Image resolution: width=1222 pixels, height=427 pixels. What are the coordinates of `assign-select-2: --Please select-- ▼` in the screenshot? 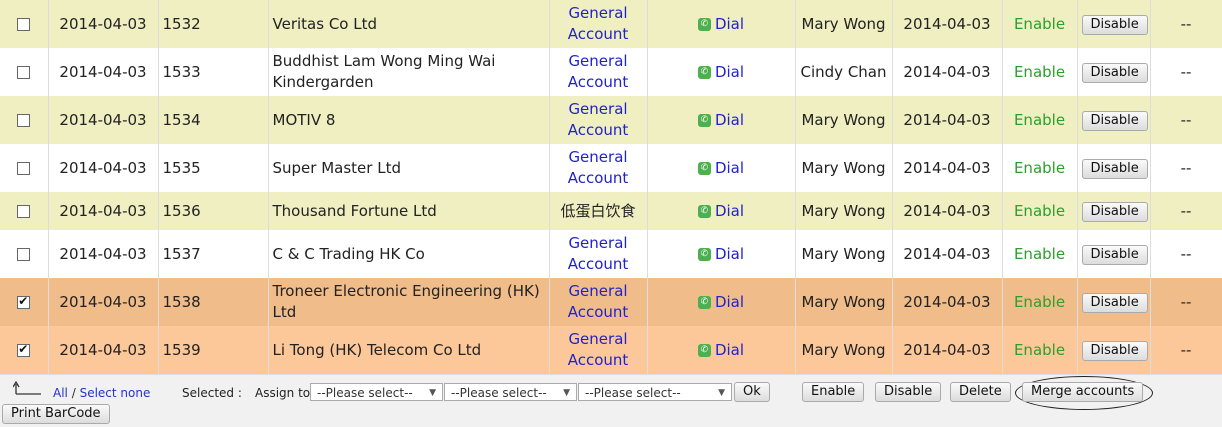 It's located at (510, 392).